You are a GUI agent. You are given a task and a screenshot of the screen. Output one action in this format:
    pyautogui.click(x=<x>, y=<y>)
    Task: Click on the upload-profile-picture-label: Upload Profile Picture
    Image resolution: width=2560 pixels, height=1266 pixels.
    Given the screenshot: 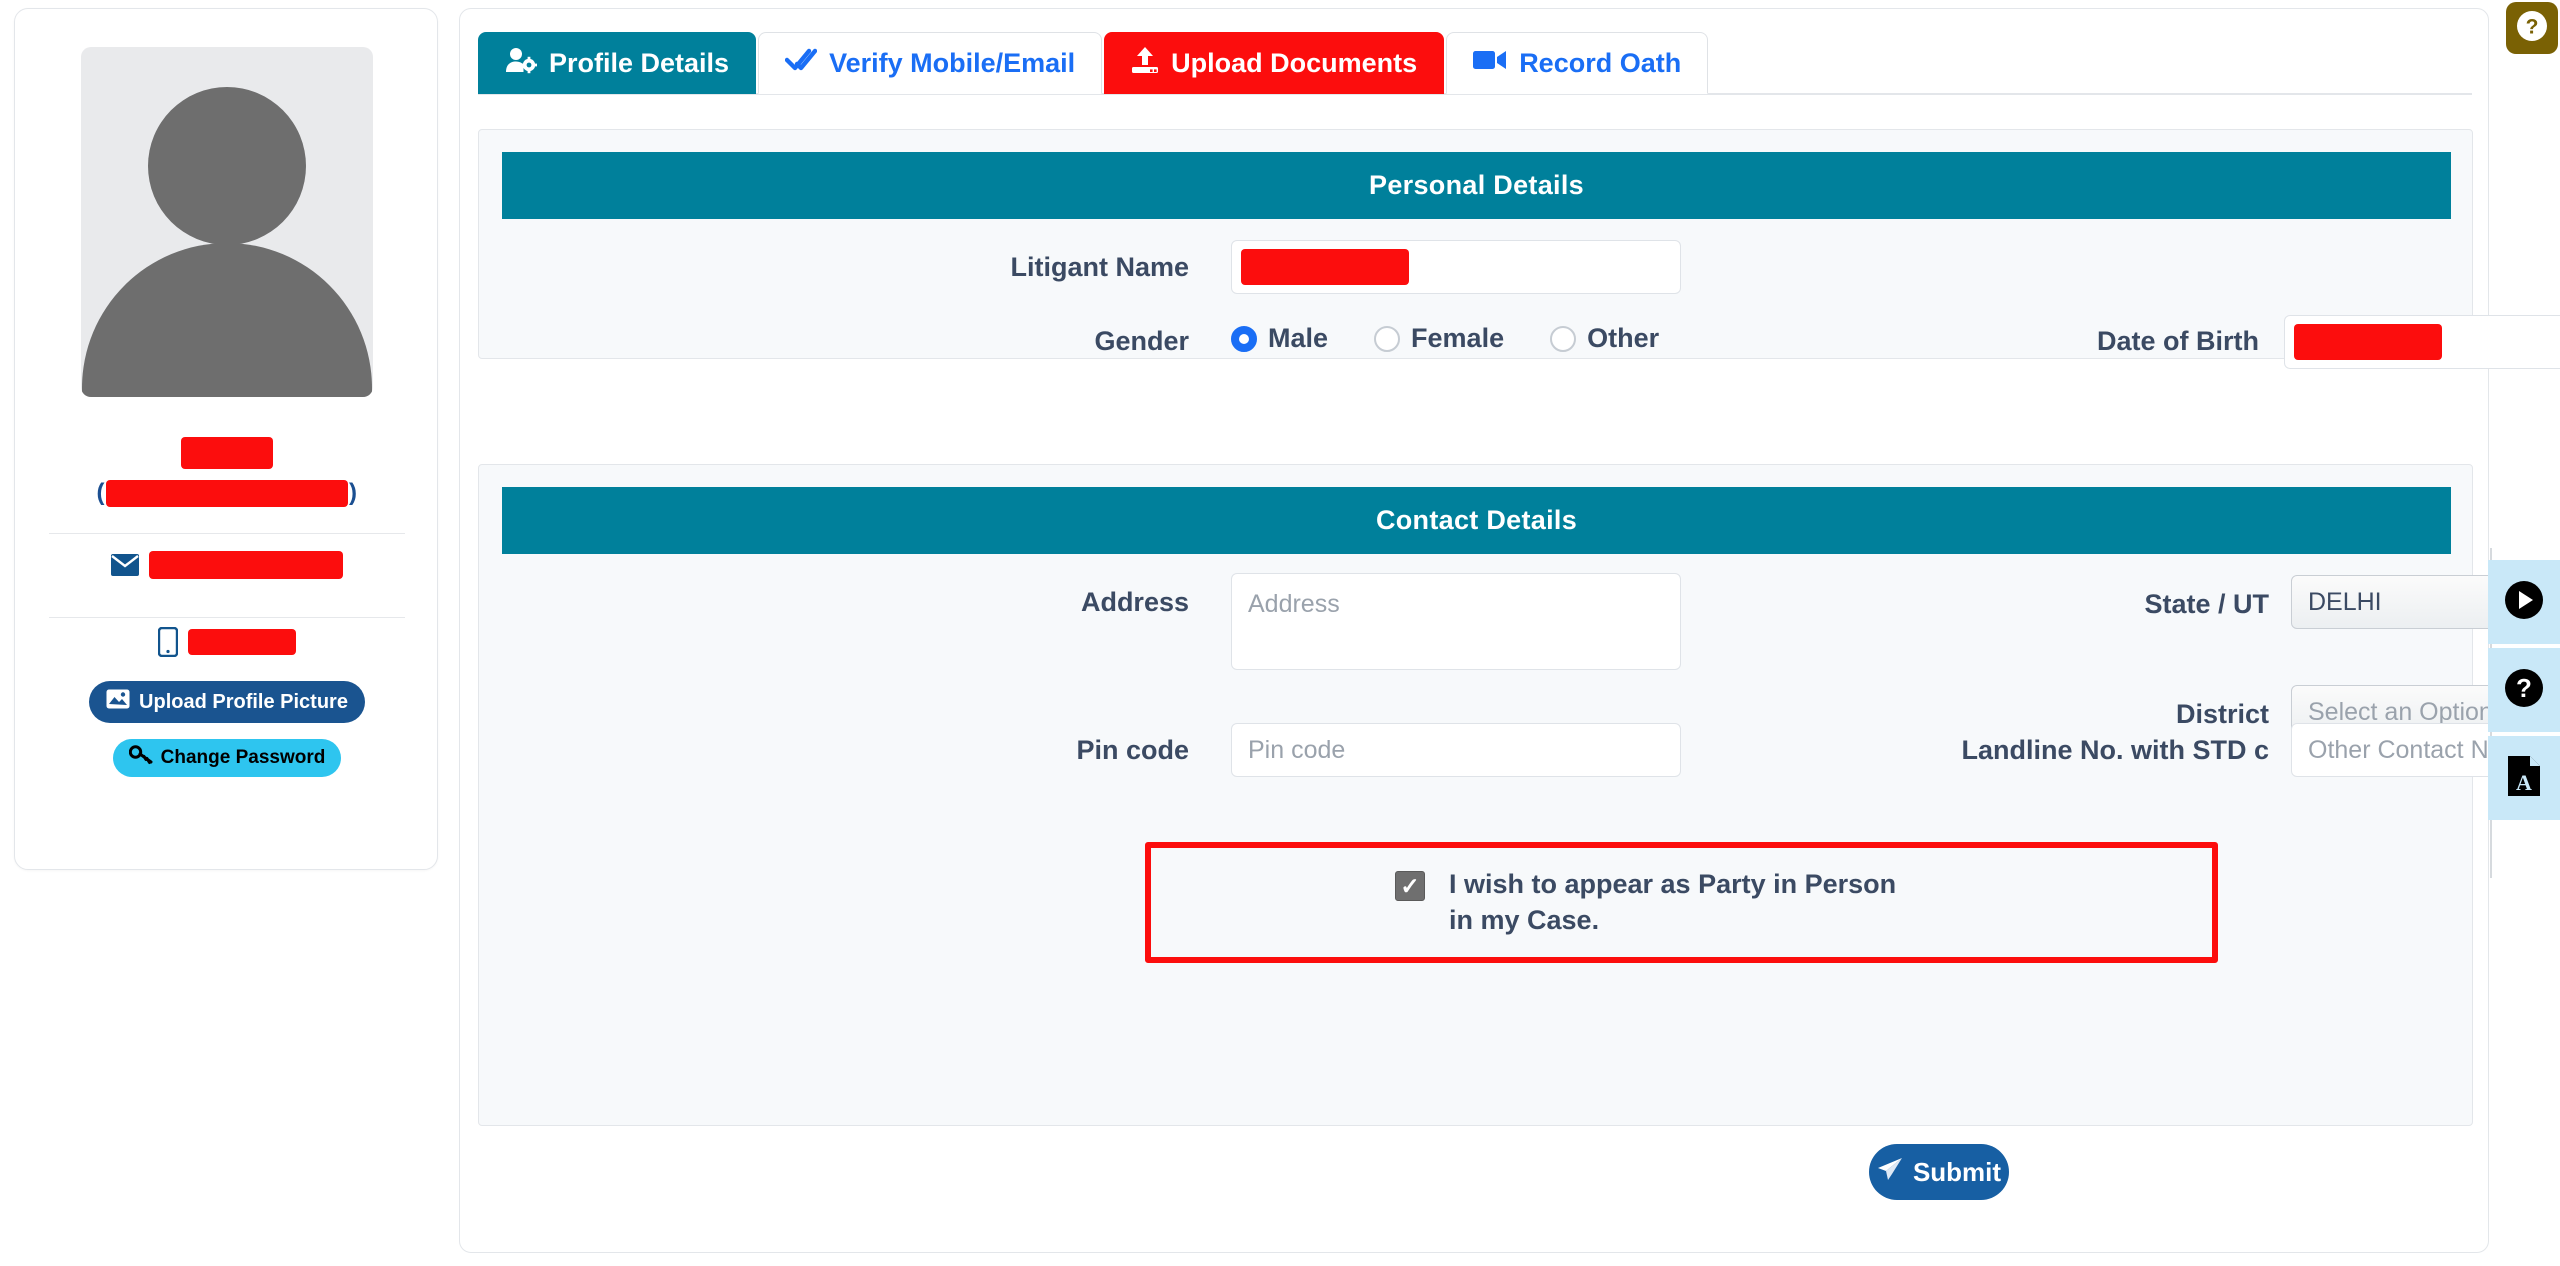 What is the action you would take?
    pyautogui.click(x=243, y=701)
    